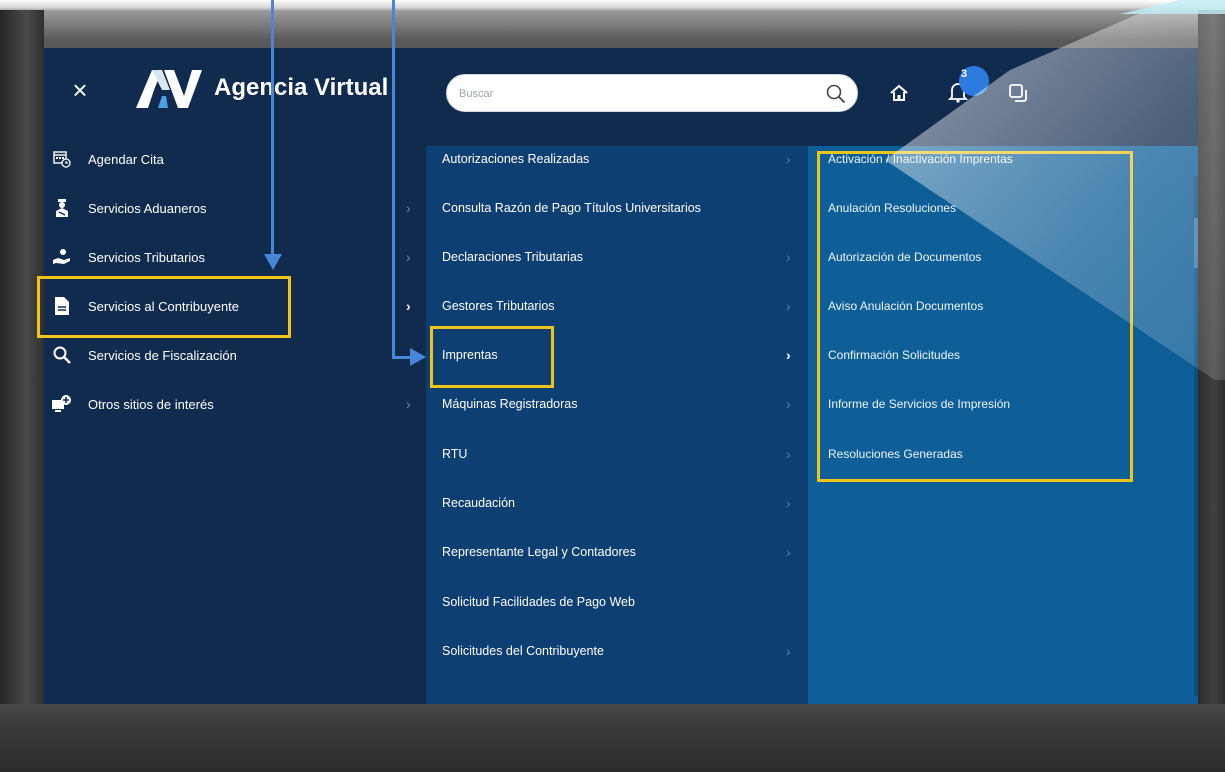  I want to click on search-box, so click(652, 93).